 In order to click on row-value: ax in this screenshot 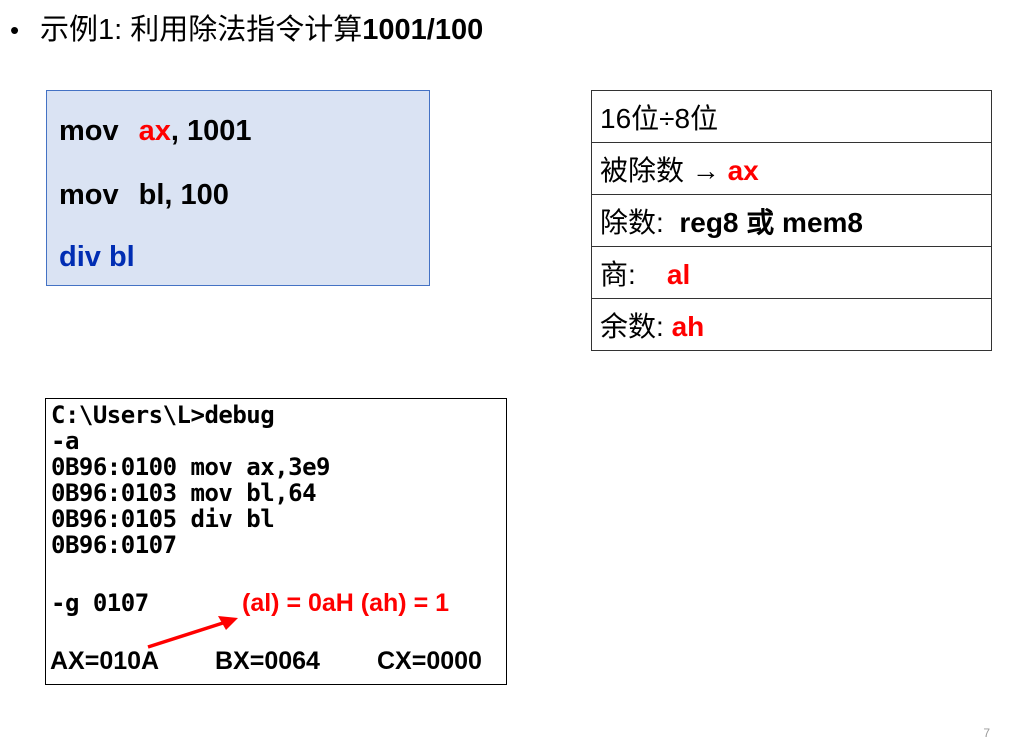, I will do `click(743, 170)`.